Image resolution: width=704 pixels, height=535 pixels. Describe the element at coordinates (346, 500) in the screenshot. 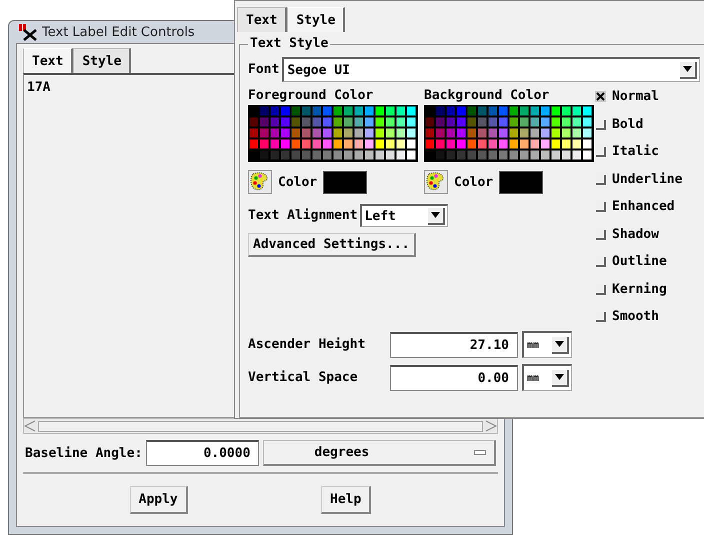

I see `dialog-button: Help` at that location.